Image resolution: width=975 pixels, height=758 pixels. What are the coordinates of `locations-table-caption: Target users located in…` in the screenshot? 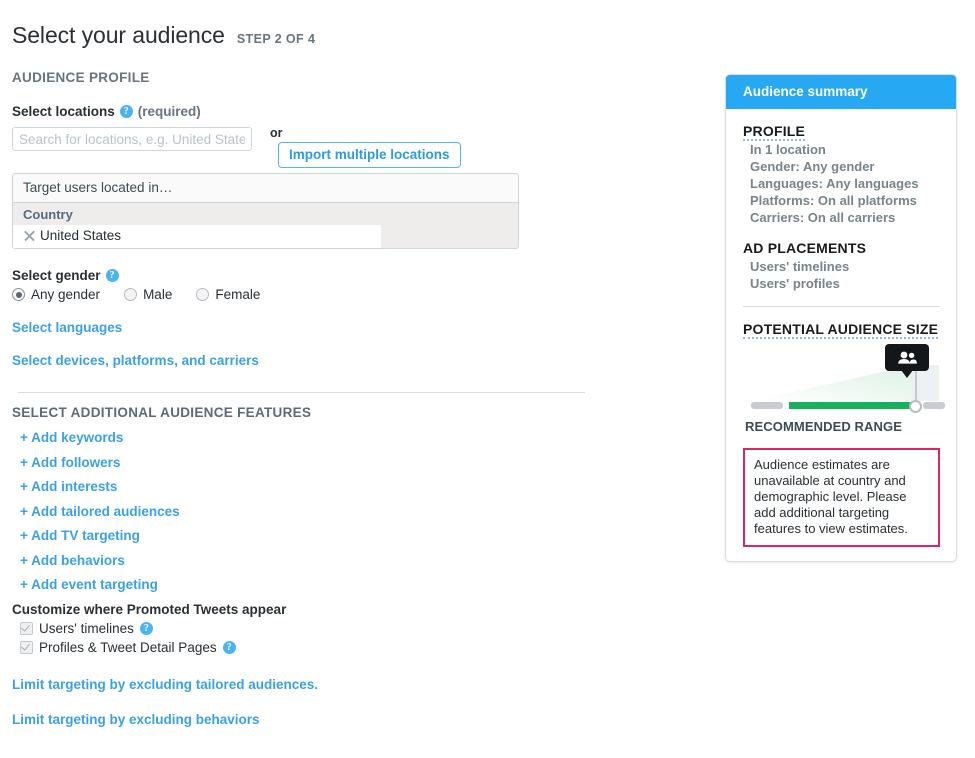 It's located at (265, 188).